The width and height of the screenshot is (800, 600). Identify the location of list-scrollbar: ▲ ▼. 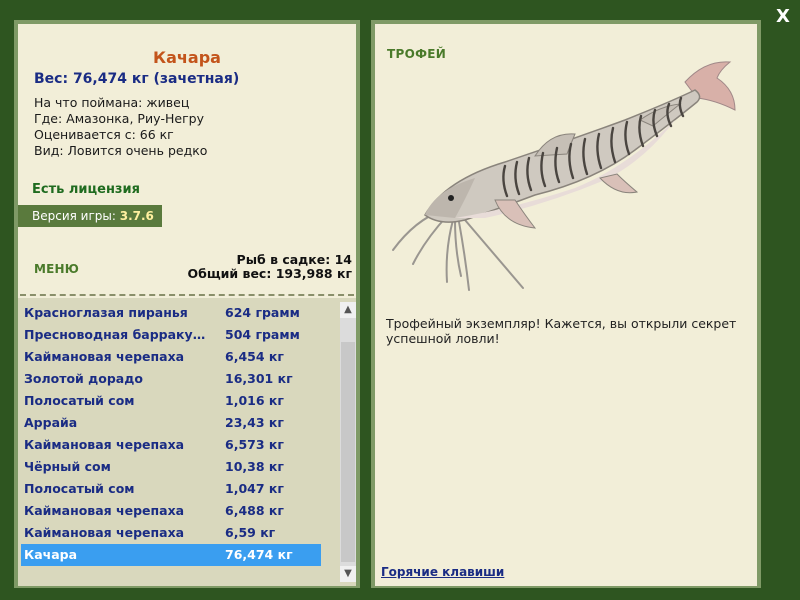
(348, 442).